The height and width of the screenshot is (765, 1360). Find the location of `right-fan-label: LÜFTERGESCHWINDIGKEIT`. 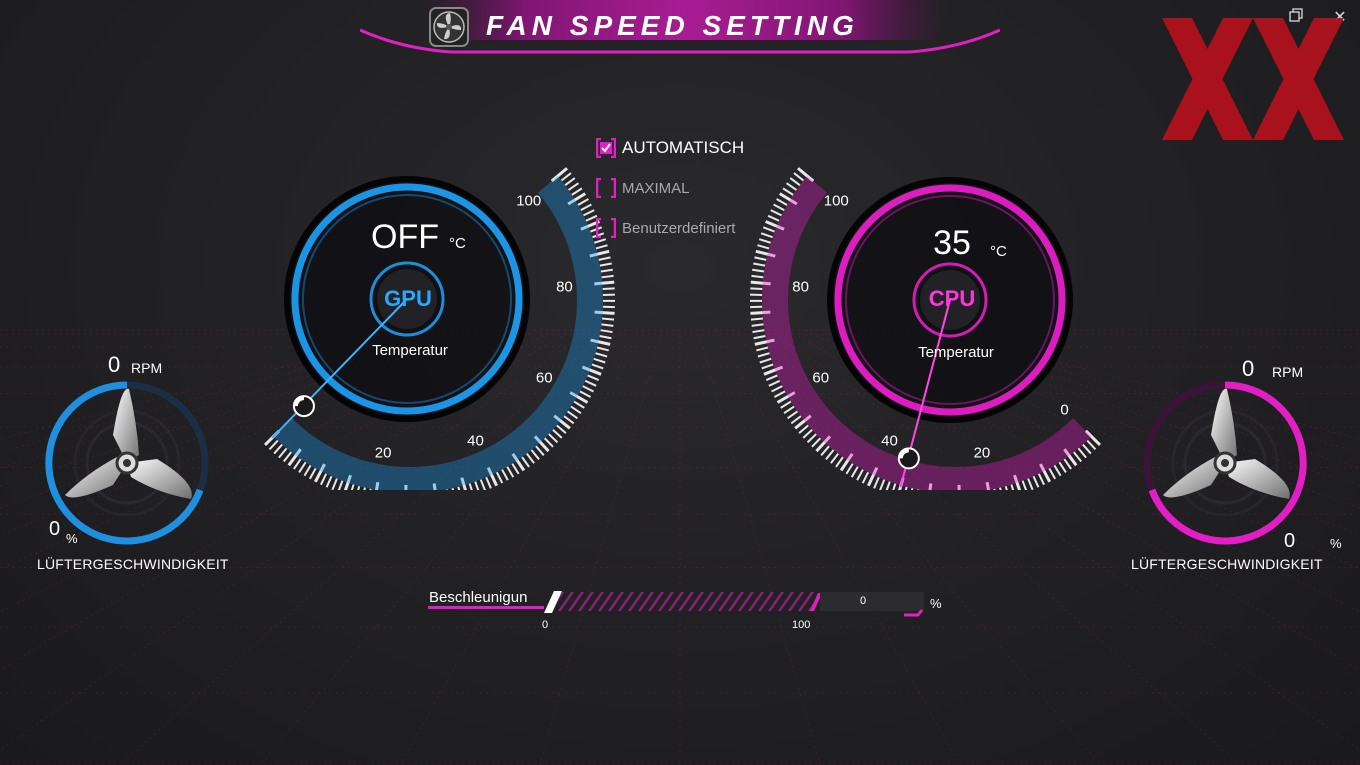

right-fan-label: LÜFTERGESCHWINDIGKEIT is located at coordinates (1227, 564).